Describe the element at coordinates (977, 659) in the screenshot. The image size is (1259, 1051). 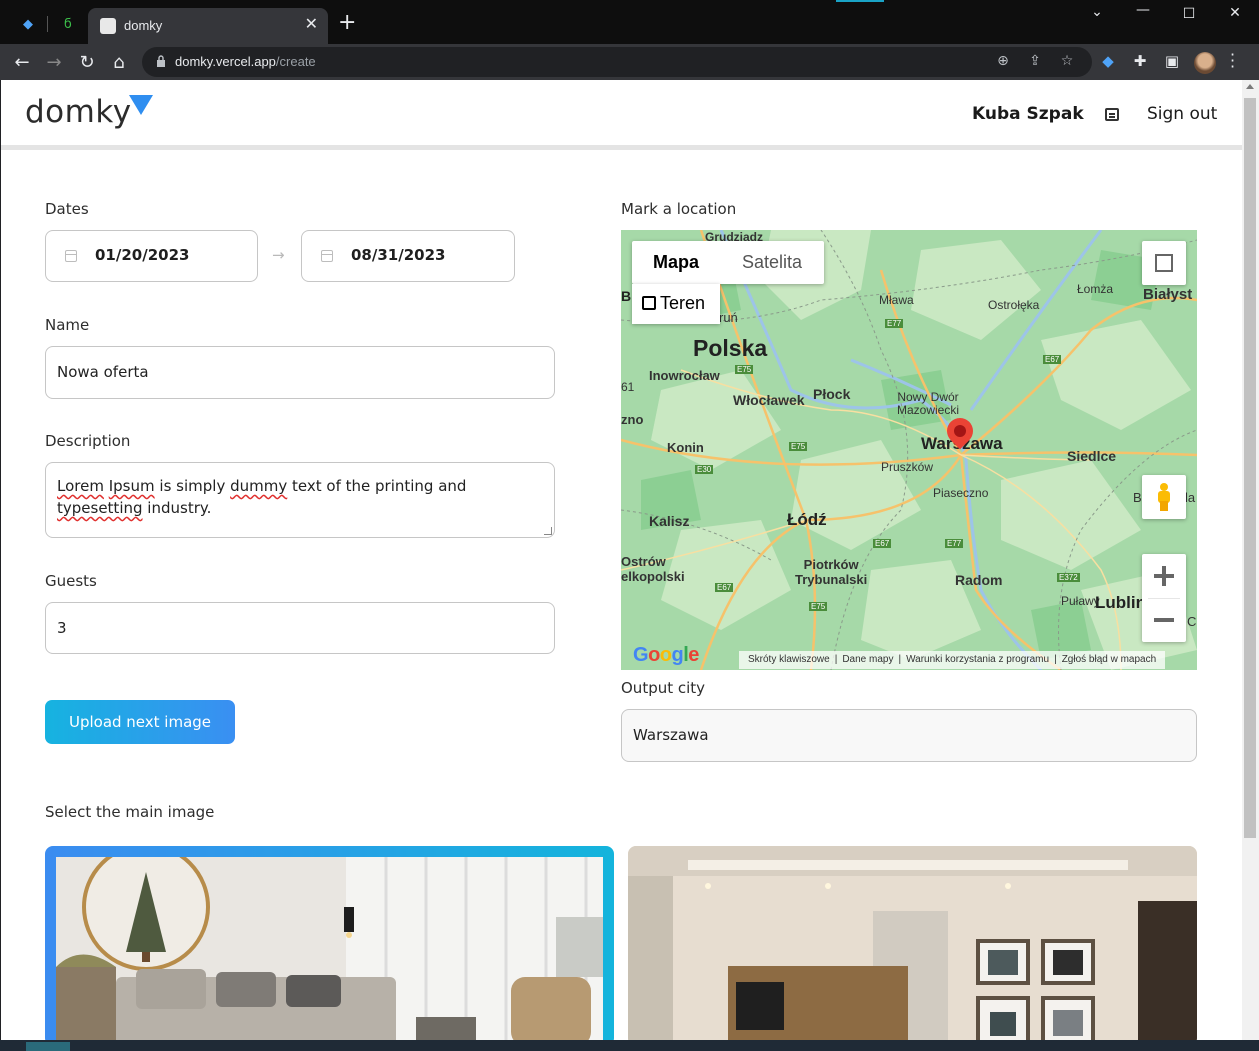
I see `terms-link: Warunki korzystania z programu` at that location.